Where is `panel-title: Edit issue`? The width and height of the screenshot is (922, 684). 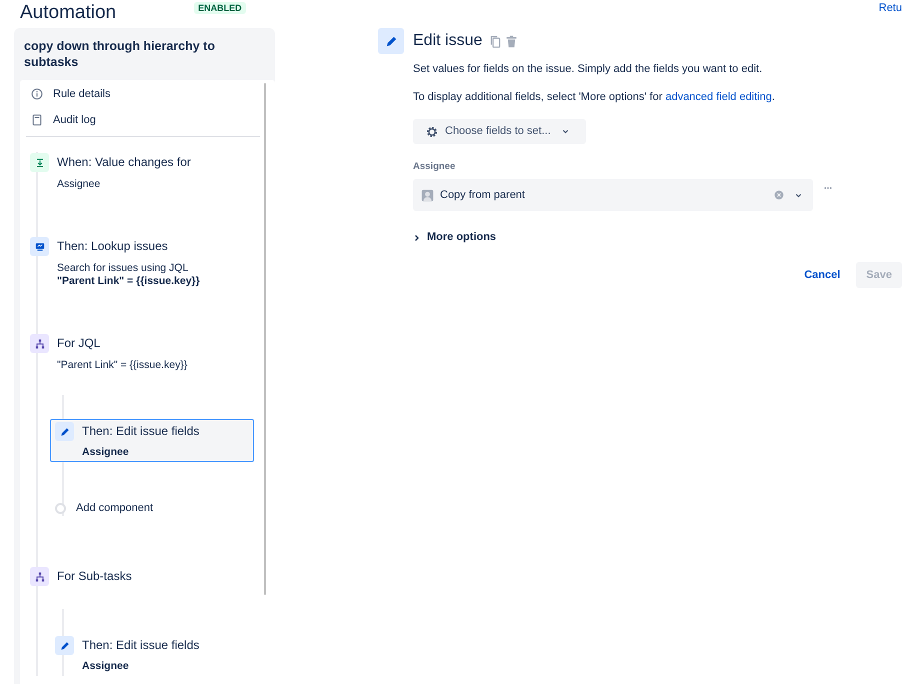
panel-title: Edit issue is located at coordinates (447, 41).